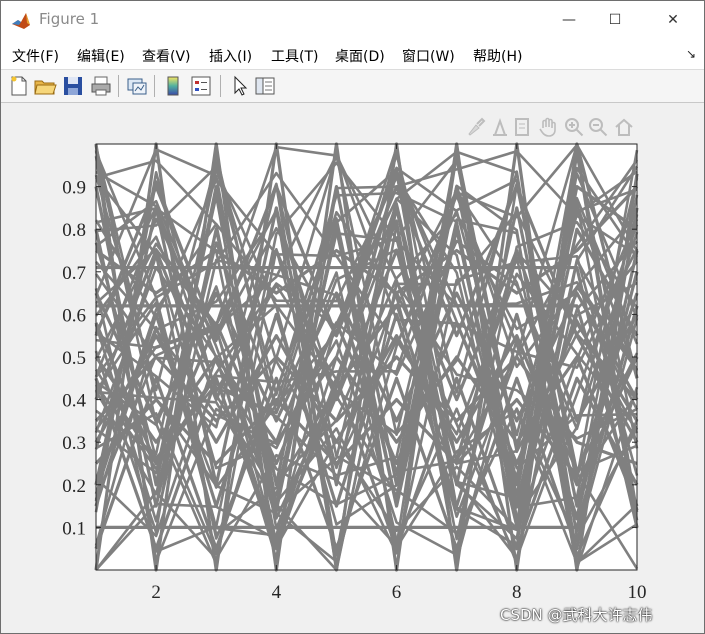  I want to click on y-tick-label: 0.1, so click(74, 528).